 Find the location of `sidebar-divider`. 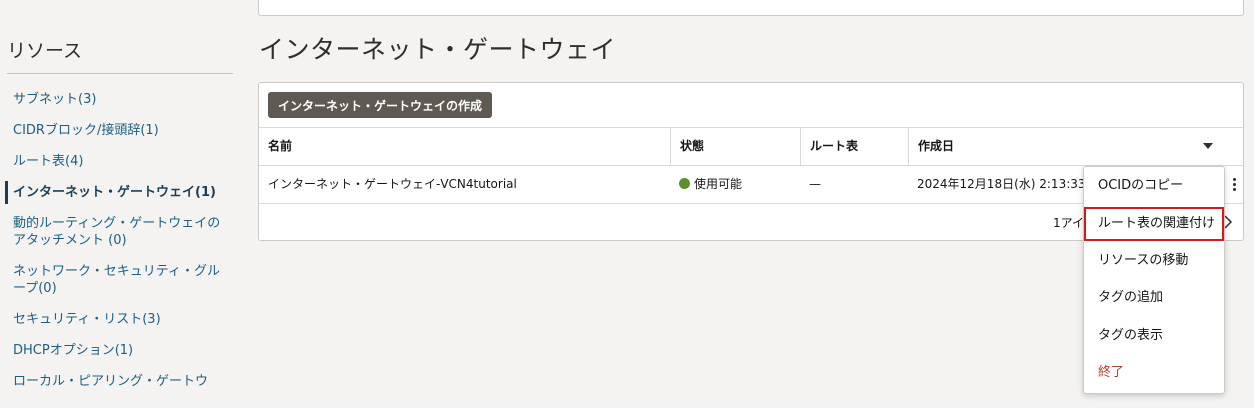

sidebar-divider is located at coordinates (120, 73).